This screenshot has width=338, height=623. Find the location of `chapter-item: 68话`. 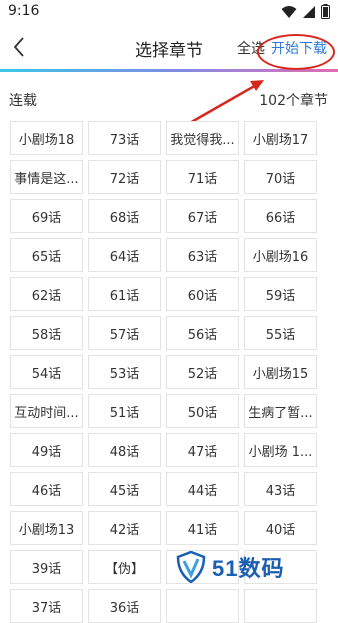

chapter-item: 68话 is located at coordinates (124, 216).